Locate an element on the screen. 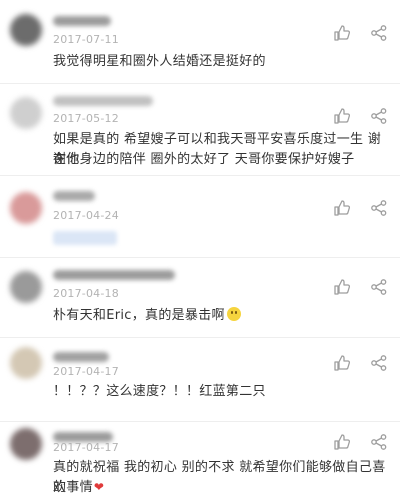 The image size is (400, 497). comment-text-line2: 的事情❤ is located at coordinates (220, 487).